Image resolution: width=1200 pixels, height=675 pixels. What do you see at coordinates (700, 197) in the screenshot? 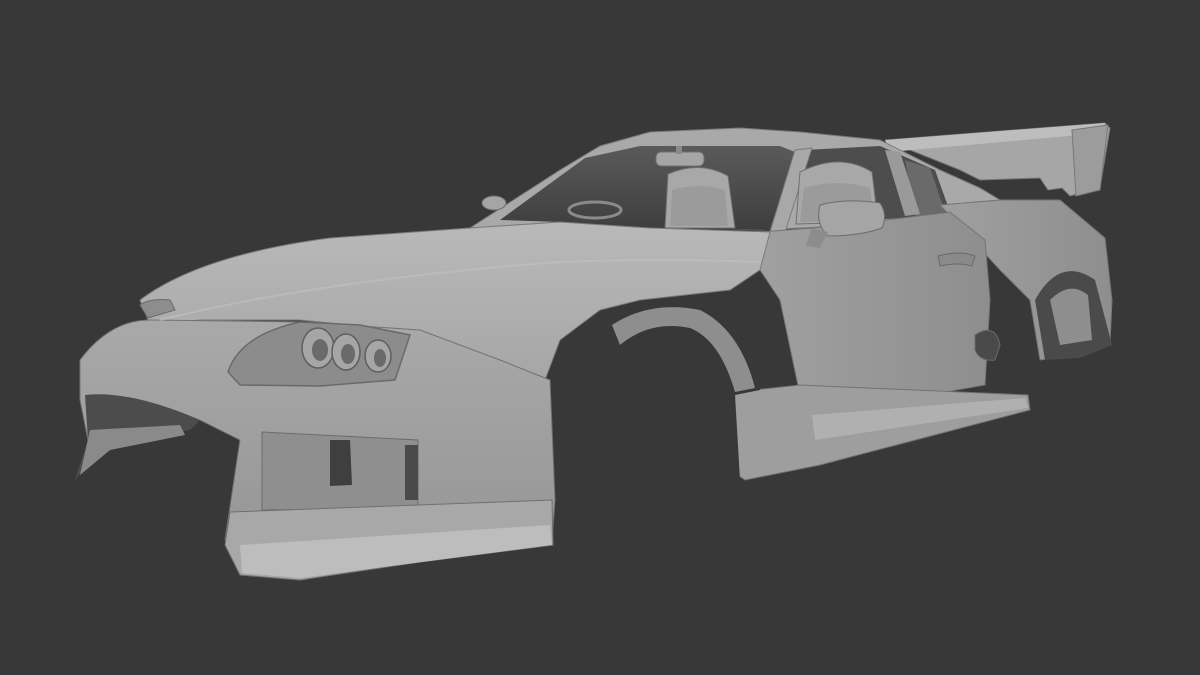
I see `seat-left` at bounding box center [700, 197].